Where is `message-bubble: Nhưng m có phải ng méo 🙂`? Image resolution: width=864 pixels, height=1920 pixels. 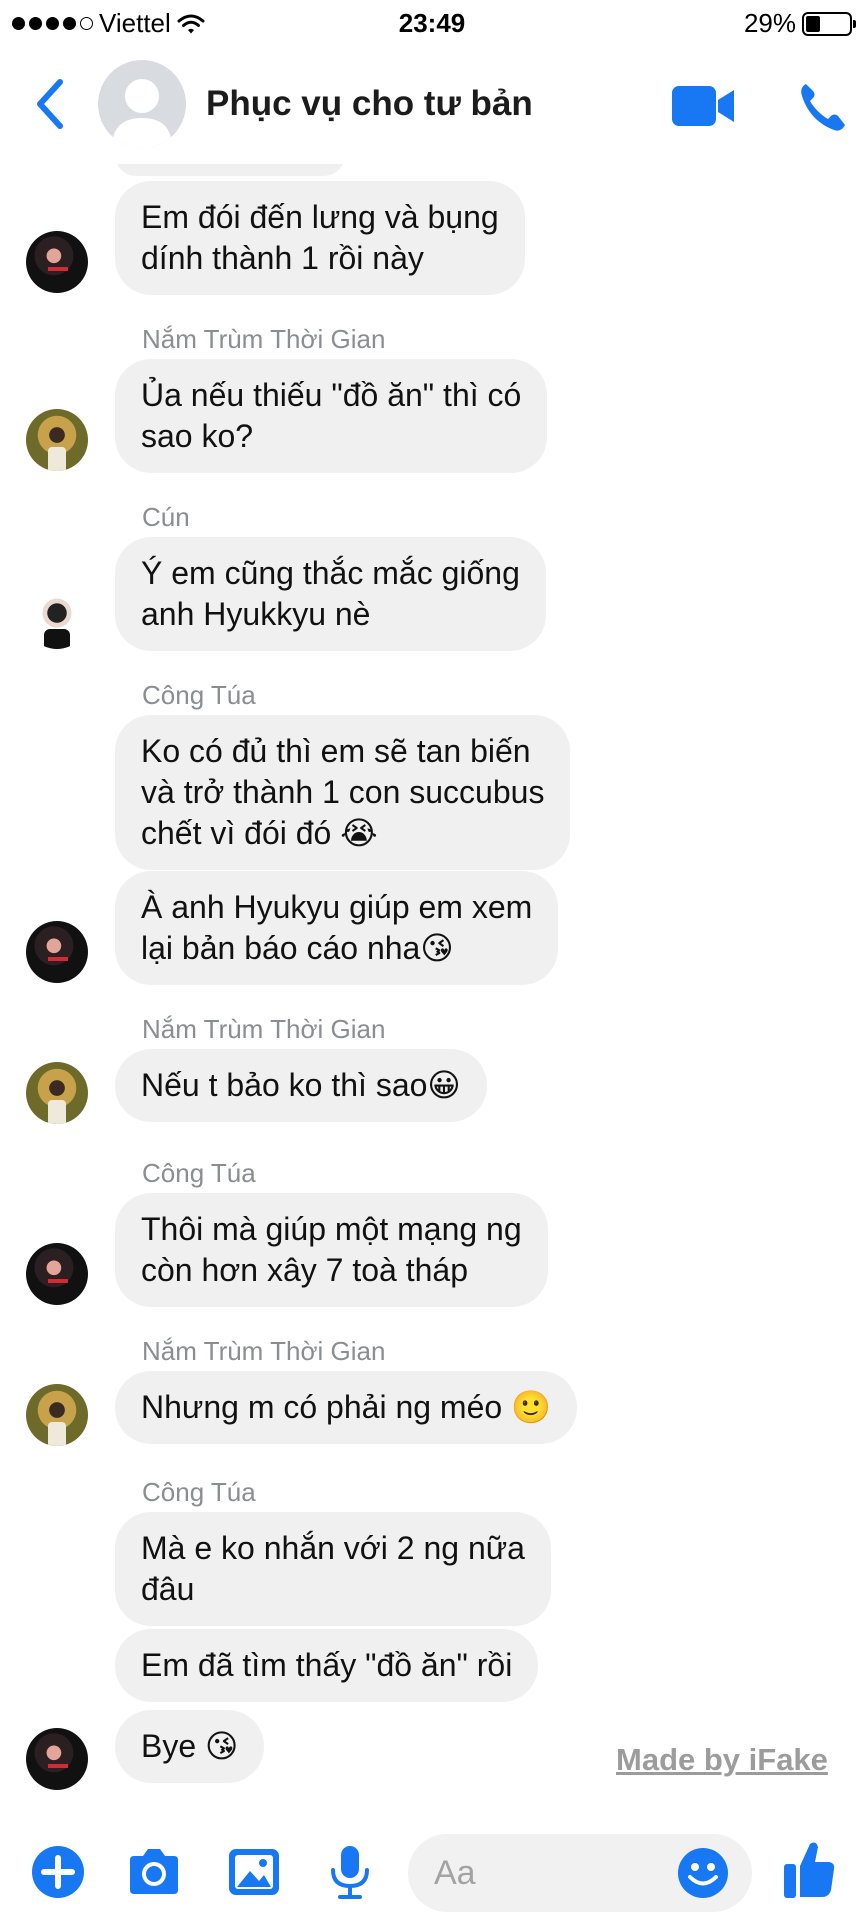
message-bubble: Nhưng m có phải ng méo 🙂 is located at coordinates (346, 1407).